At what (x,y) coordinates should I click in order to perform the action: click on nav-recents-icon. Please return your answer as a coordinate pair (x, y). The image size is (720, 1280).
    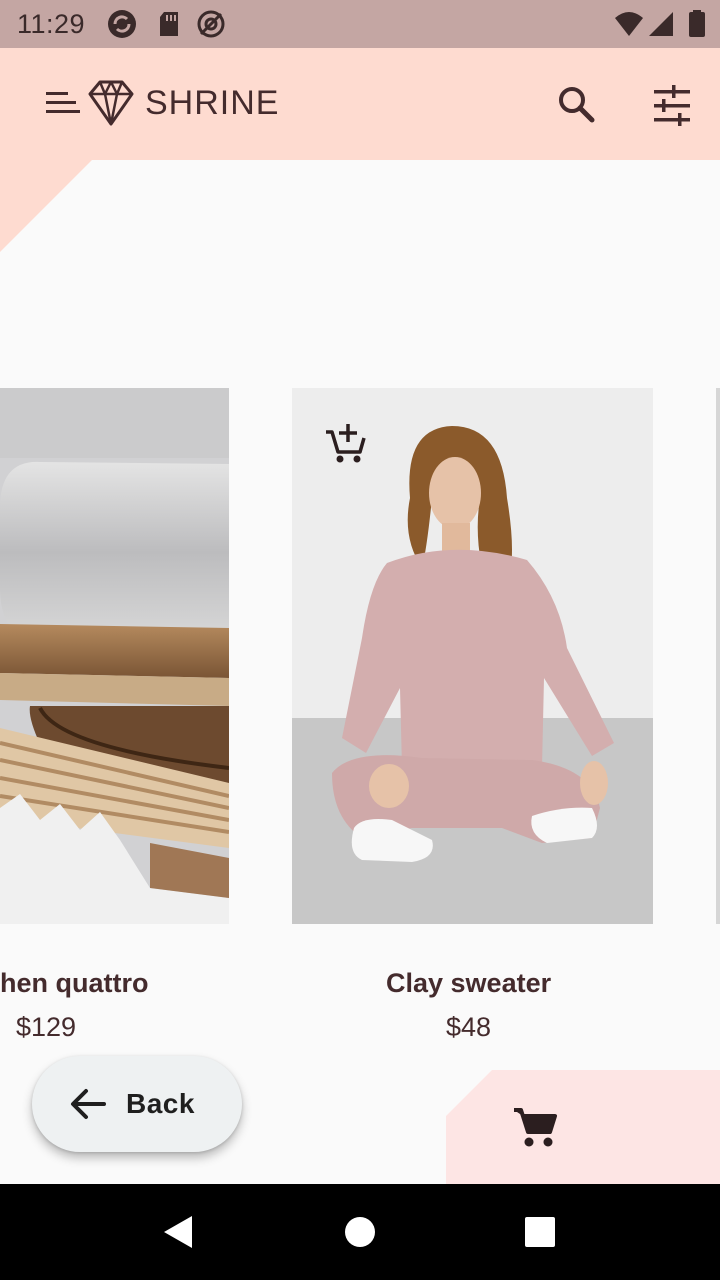
    Looking at the image, I should click on (540, 1232).